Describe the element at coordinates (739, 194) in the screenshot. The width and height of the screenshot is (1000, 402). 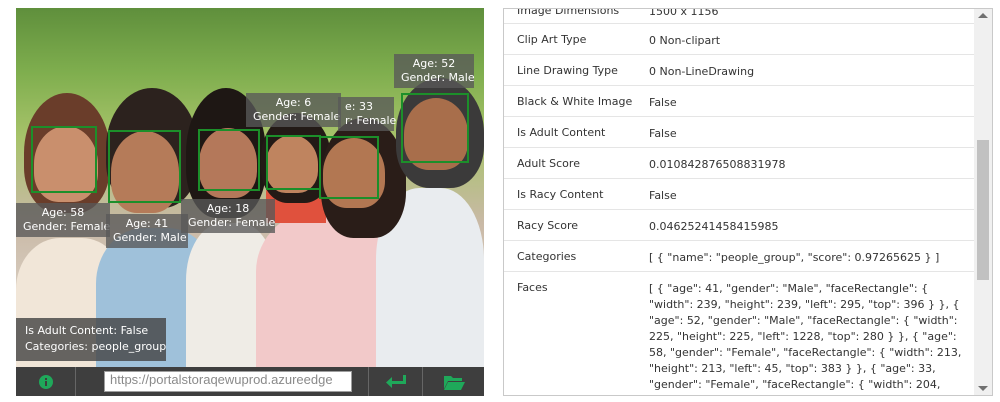
I see `result-row: Is Racy Content False` at that location.